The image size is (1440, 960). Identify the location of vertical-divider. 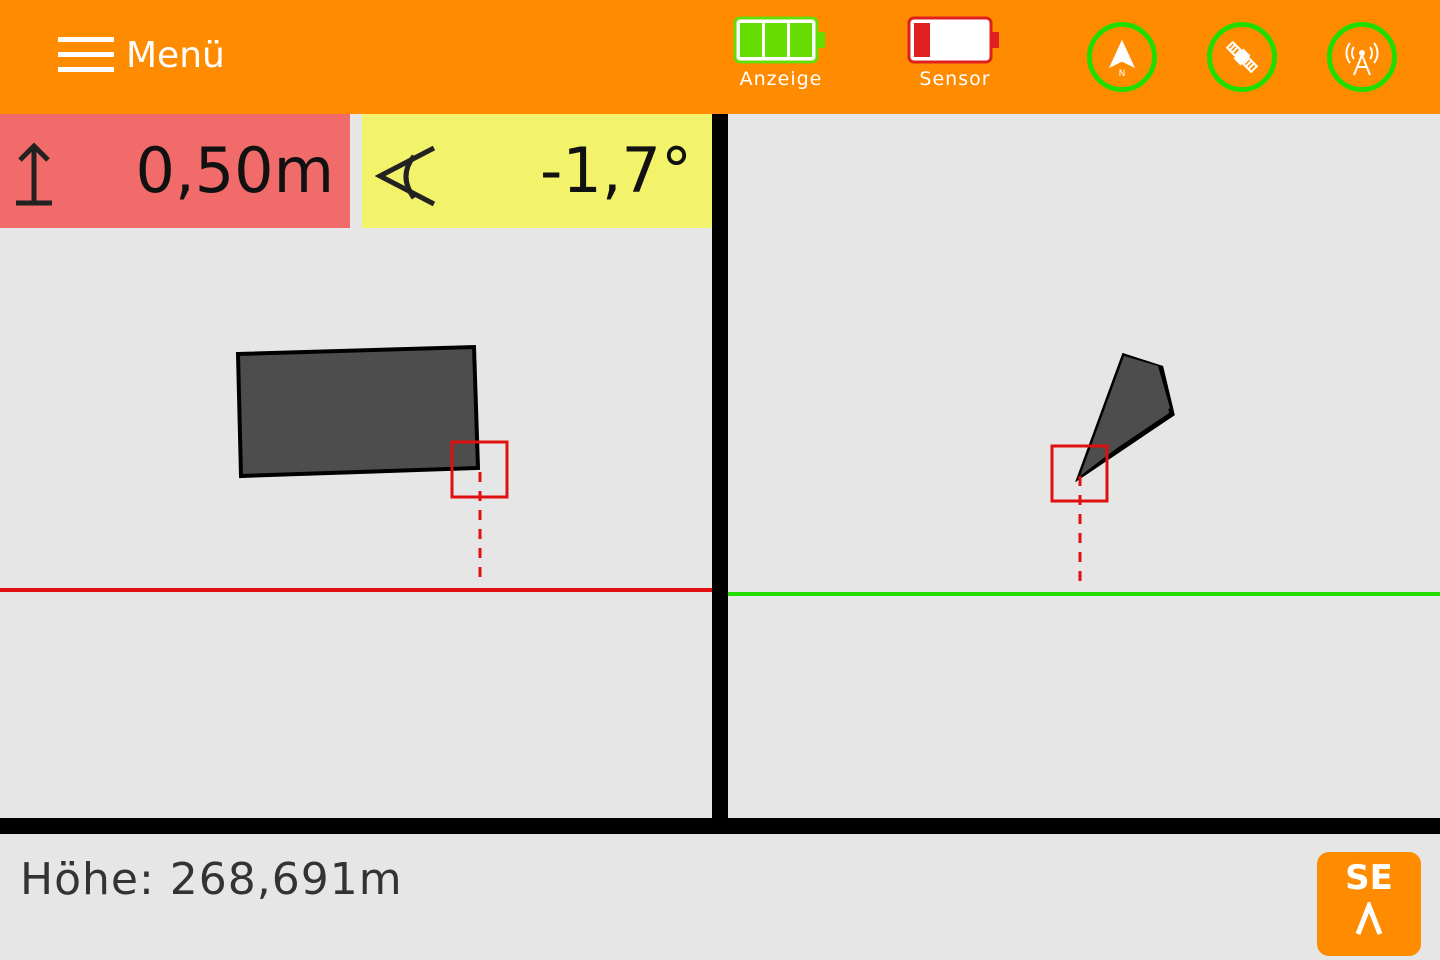
(720, 474).